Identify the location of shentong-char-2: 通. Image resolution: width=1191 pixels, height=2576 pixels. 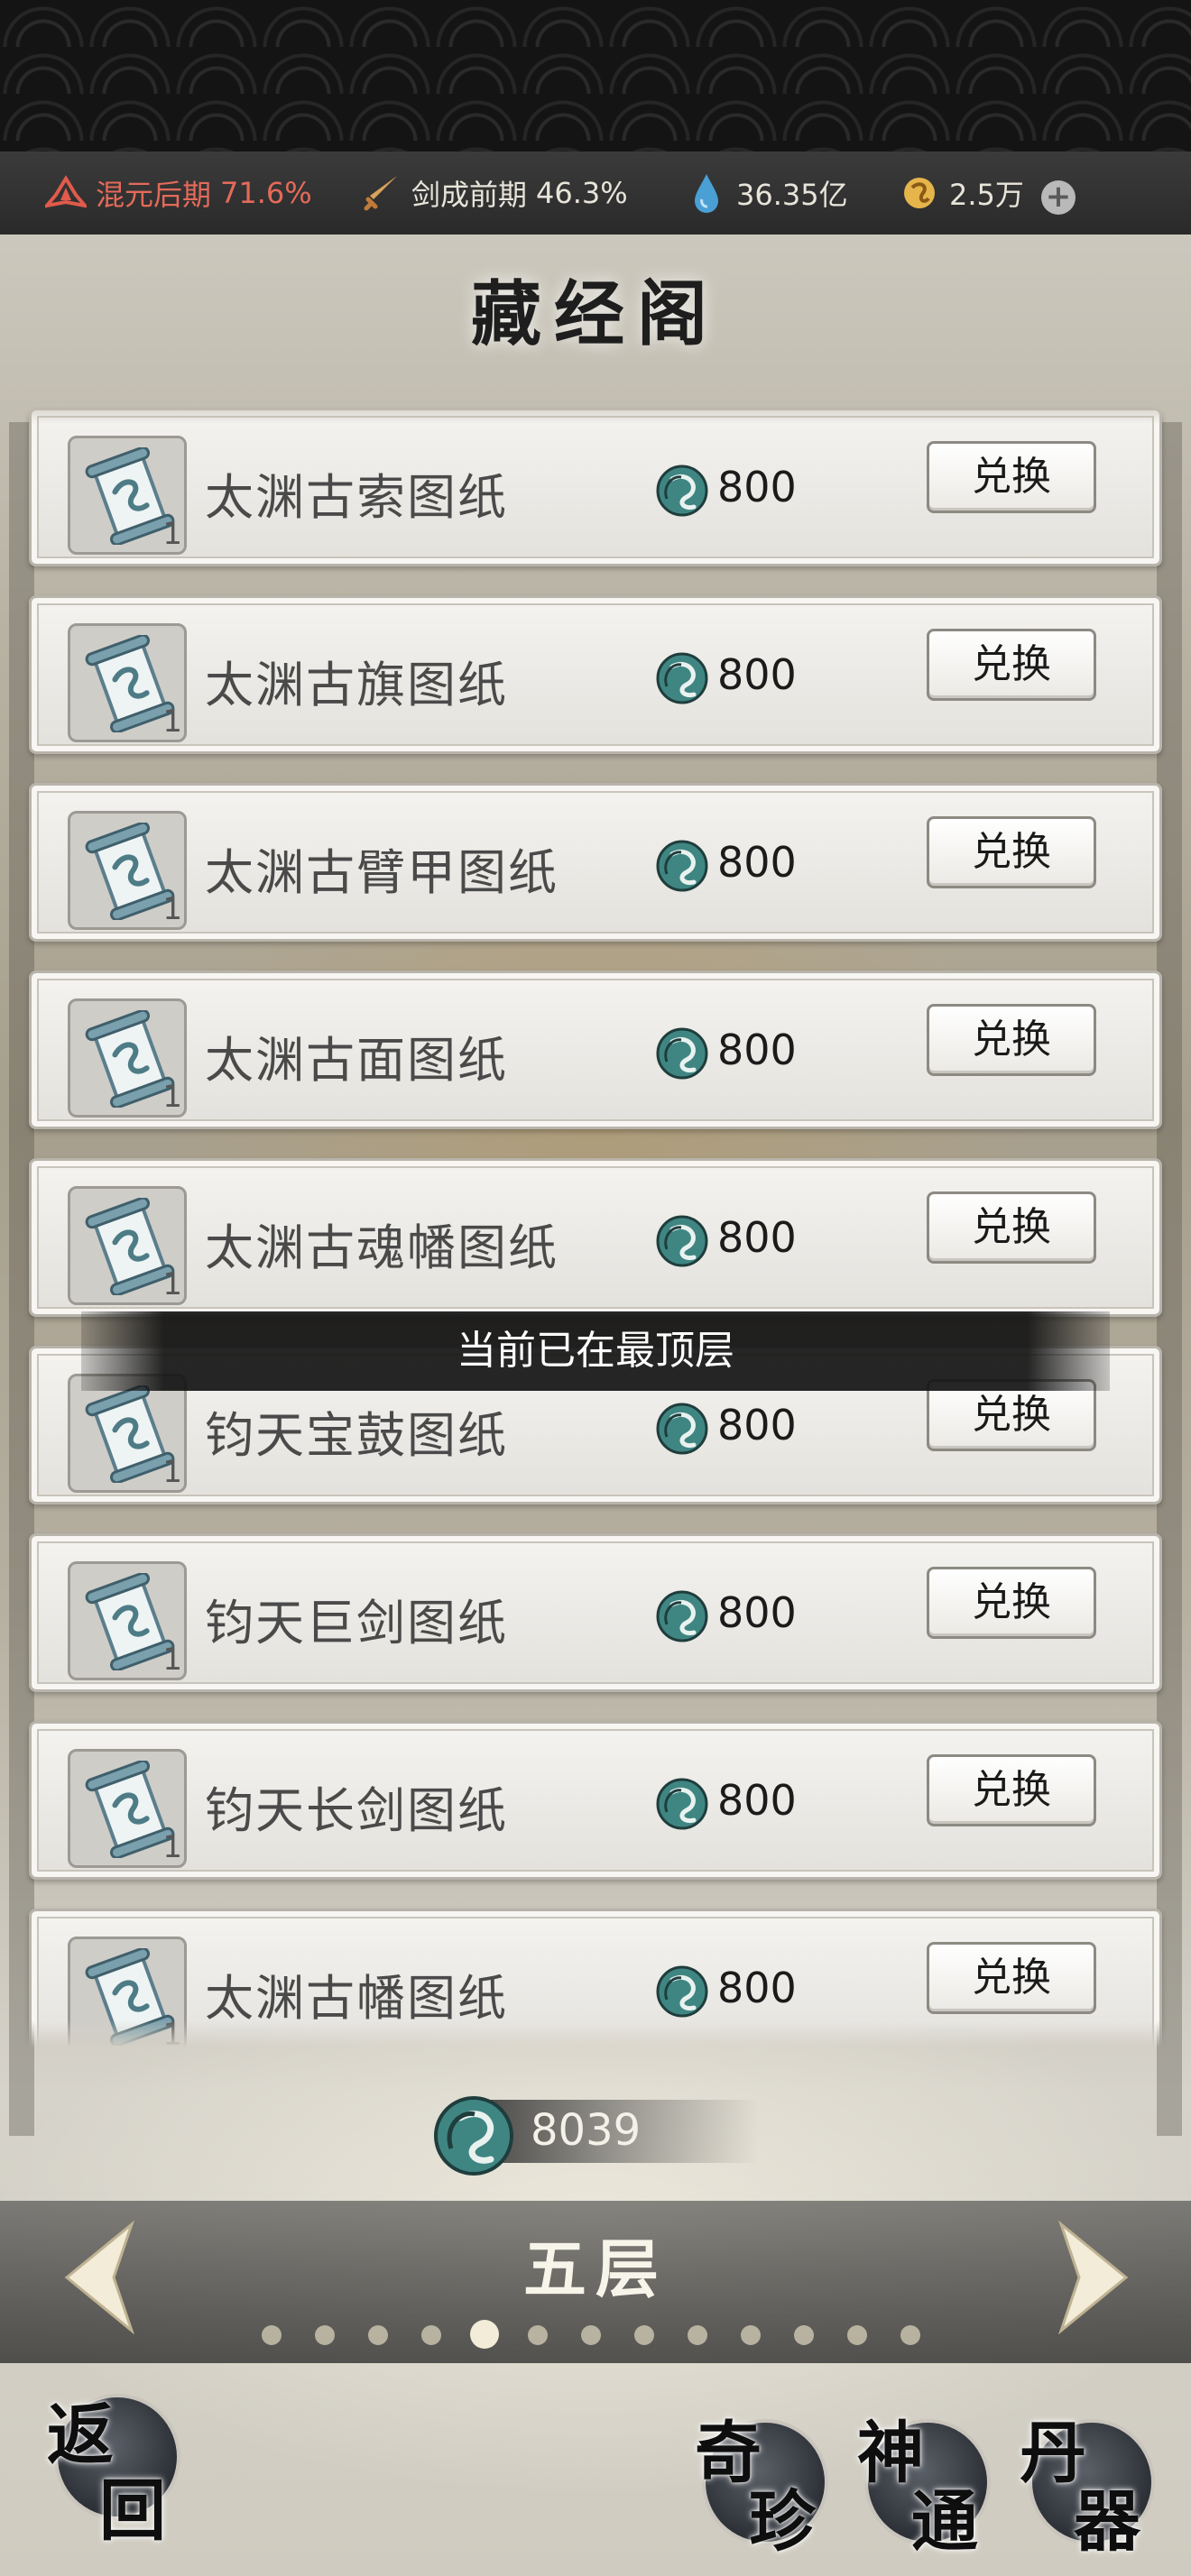
(944, 2522).